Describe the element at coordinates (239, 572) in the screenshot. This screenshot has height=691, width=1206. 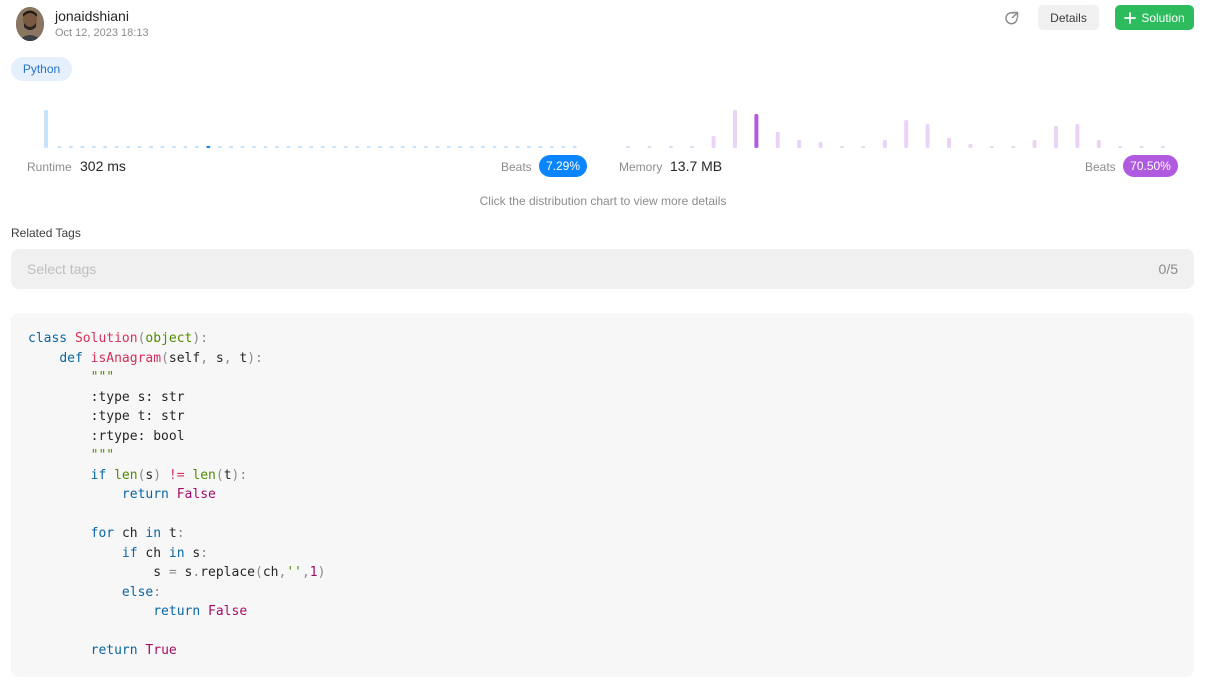
I see `code-line: s = s.replace(ch,'',1)` at that location.